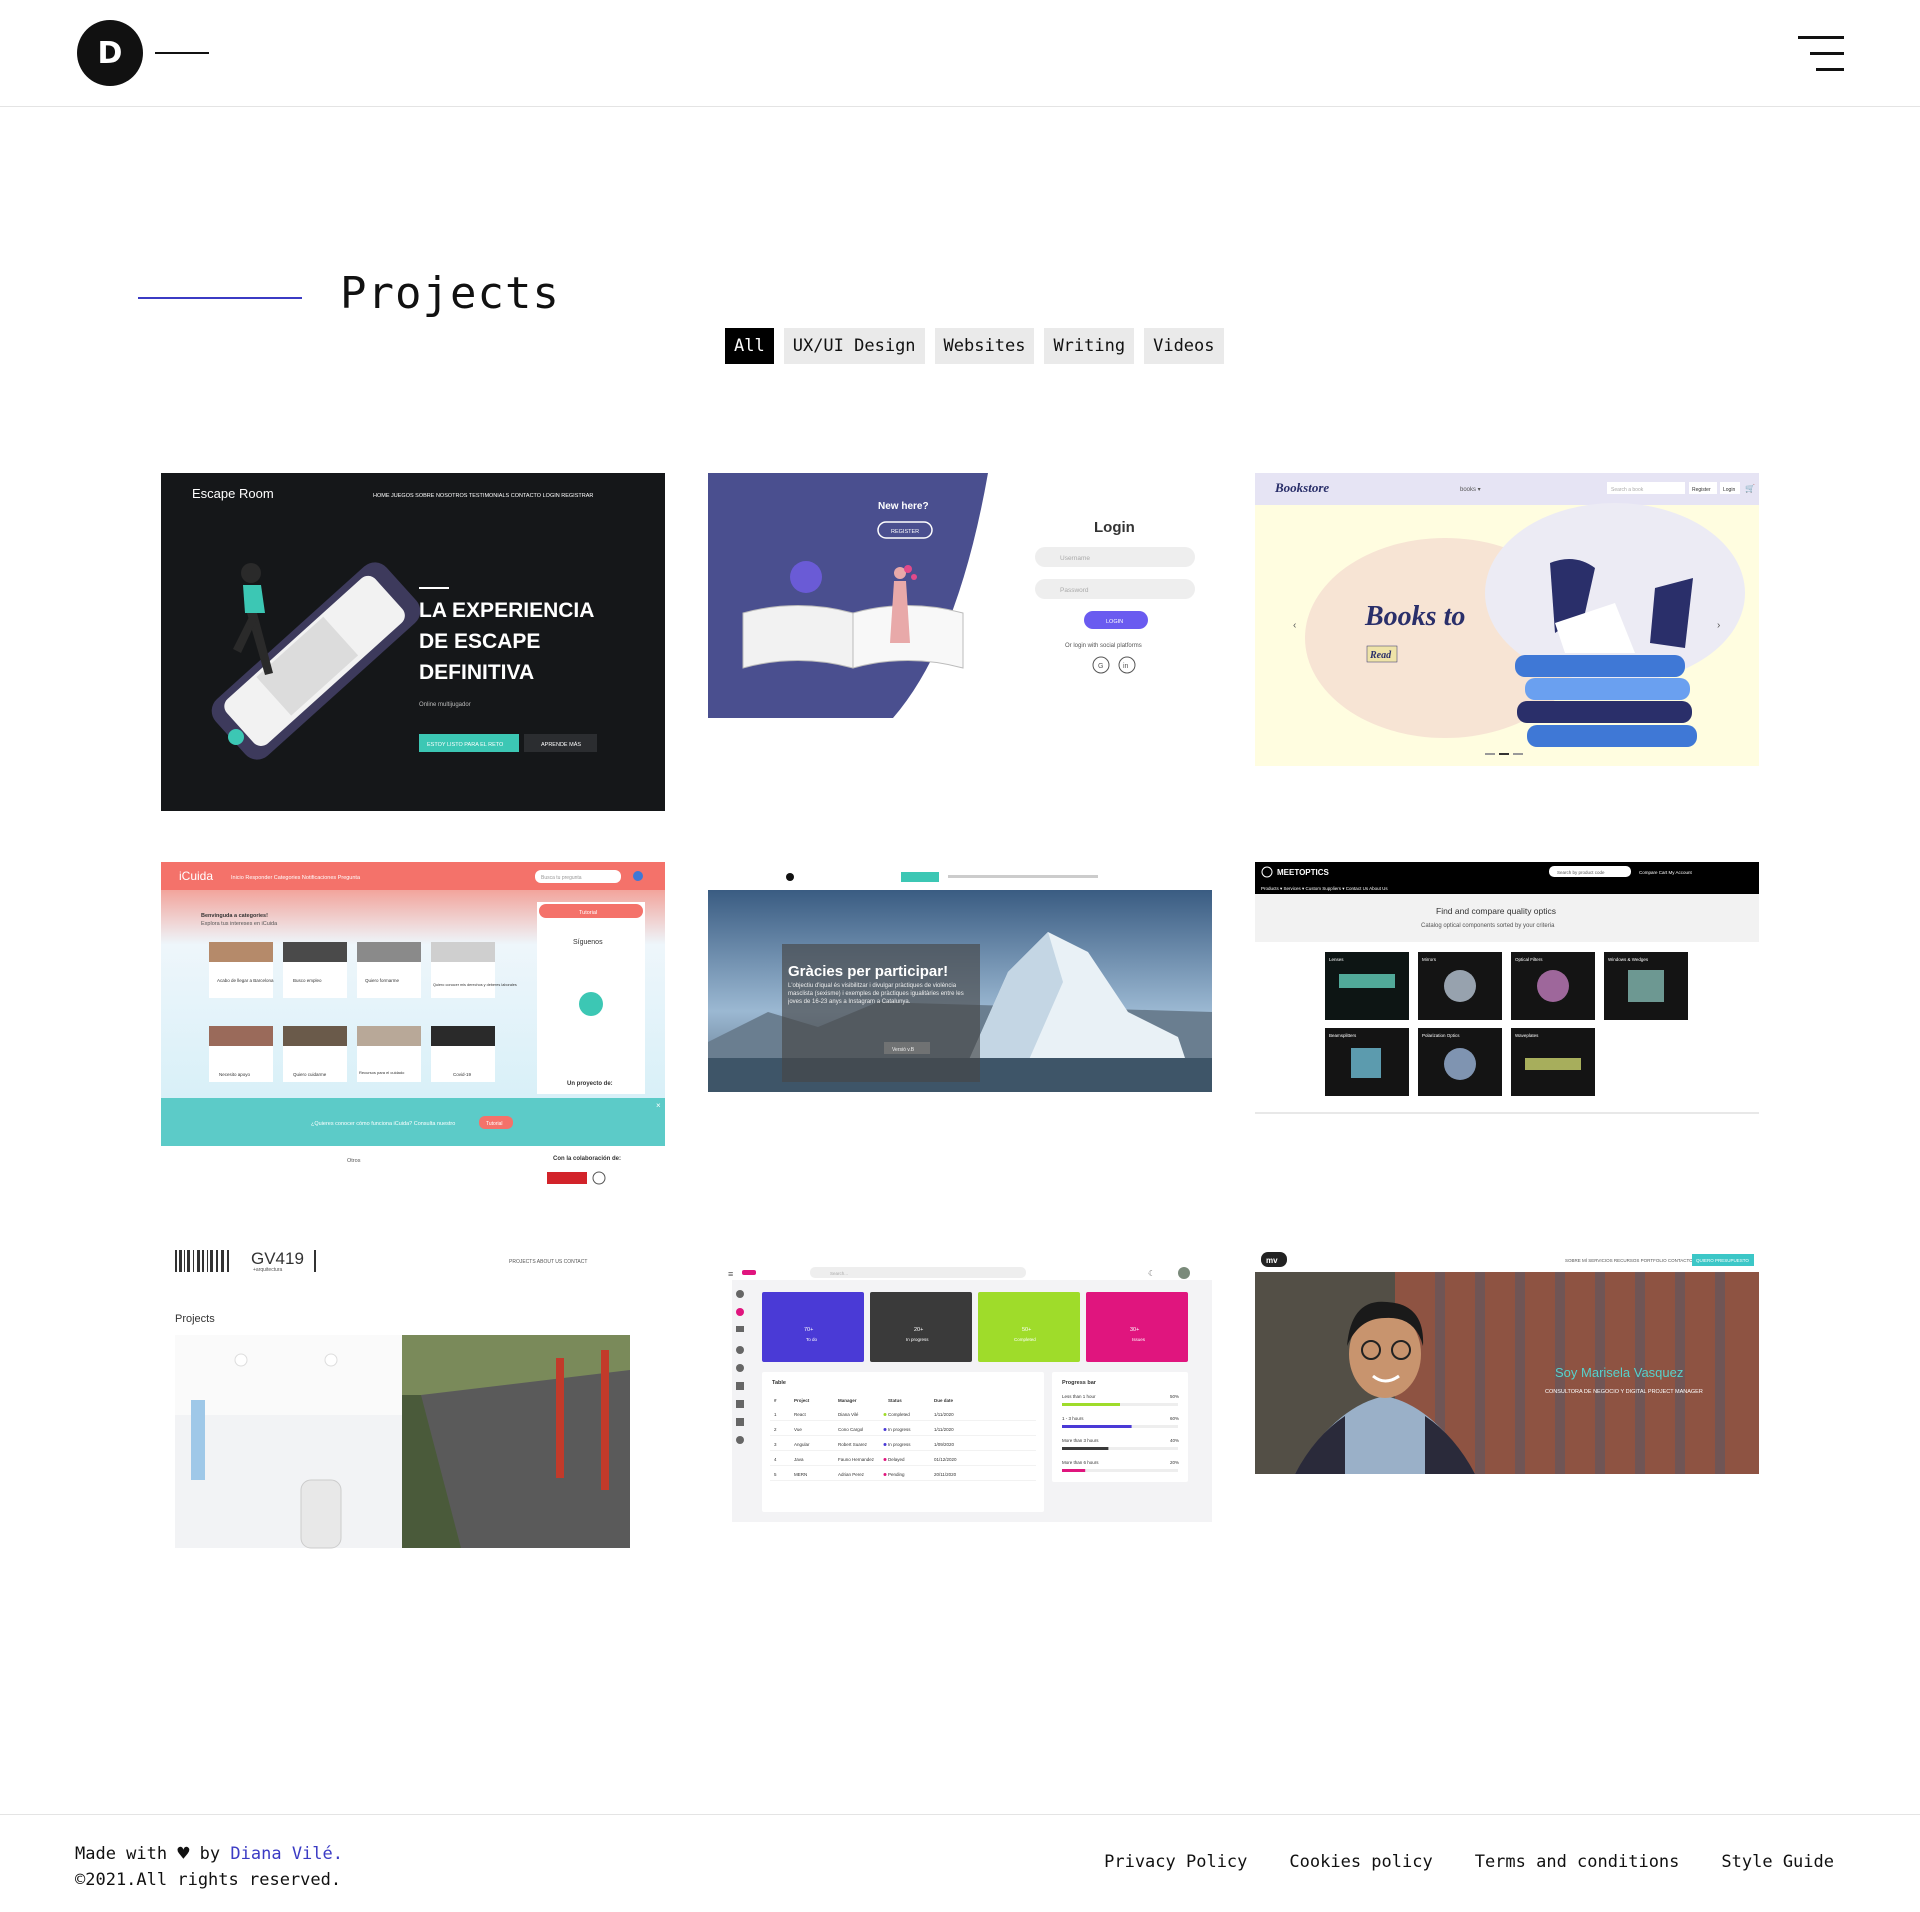 Image resolution: width=1920 pixels, height=1912 pixels. I want to click on login-password: Password, so click(1074, 590).